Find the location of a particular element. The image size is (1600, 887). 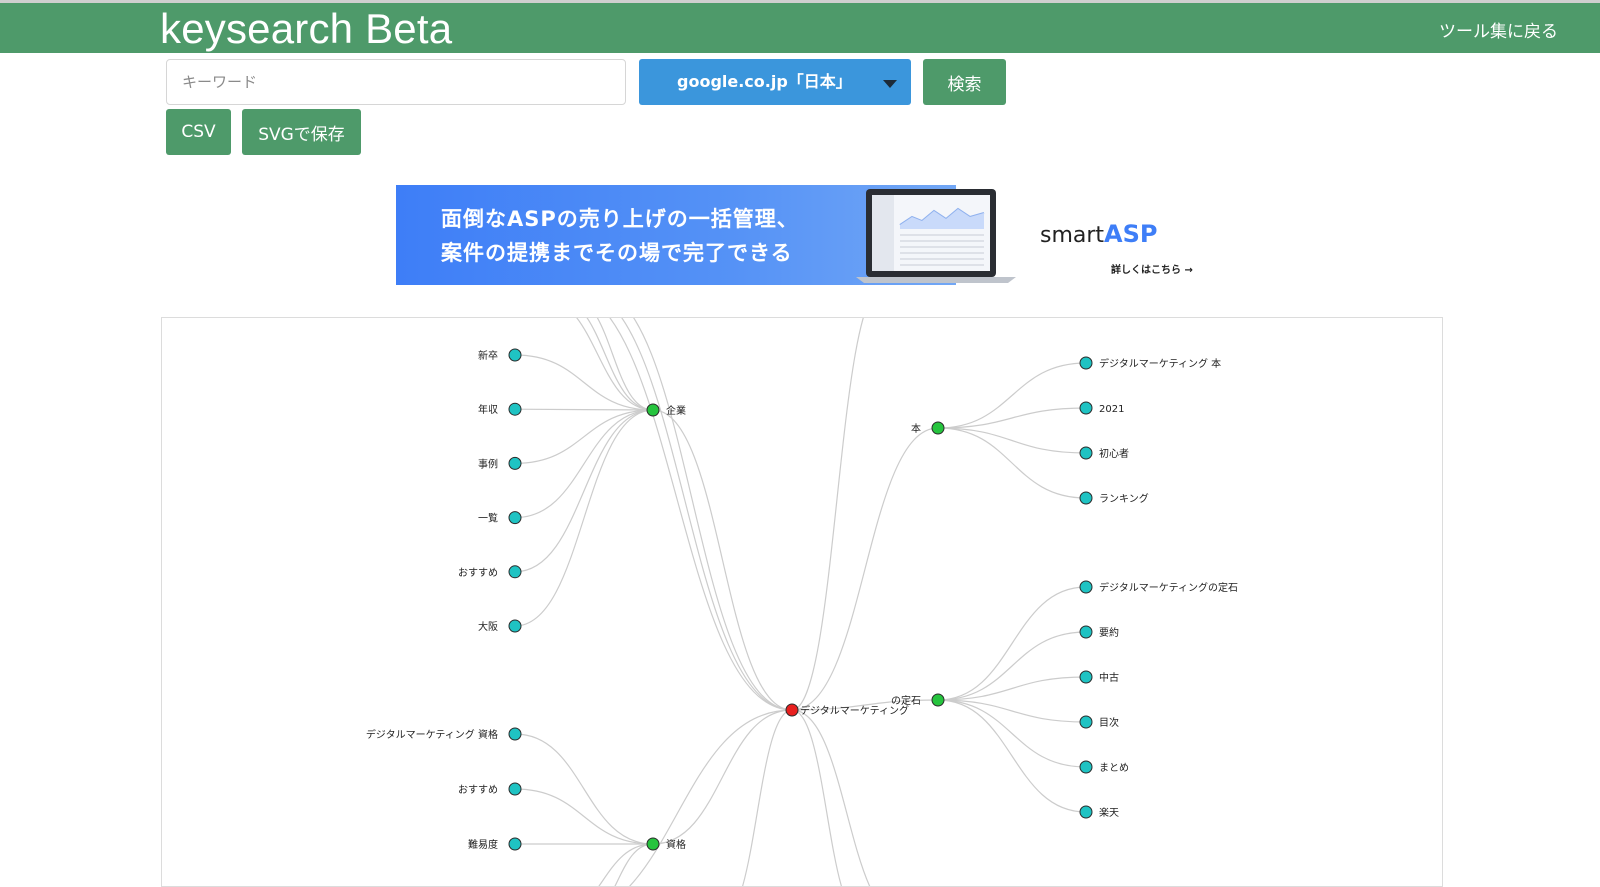

mindmap-leaf-label: まとめ is located at coordinates (1114, 768).